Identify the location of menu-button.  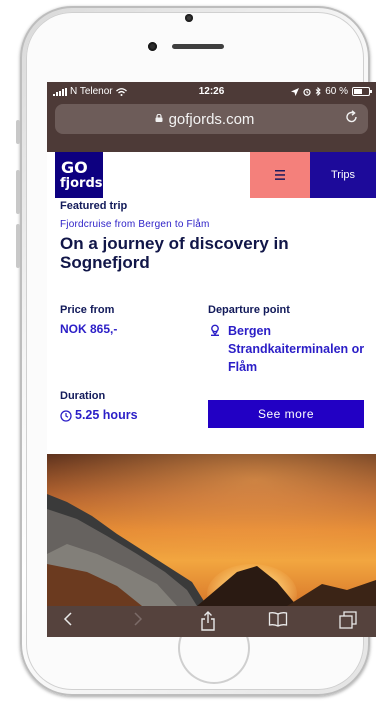
(280, 175).